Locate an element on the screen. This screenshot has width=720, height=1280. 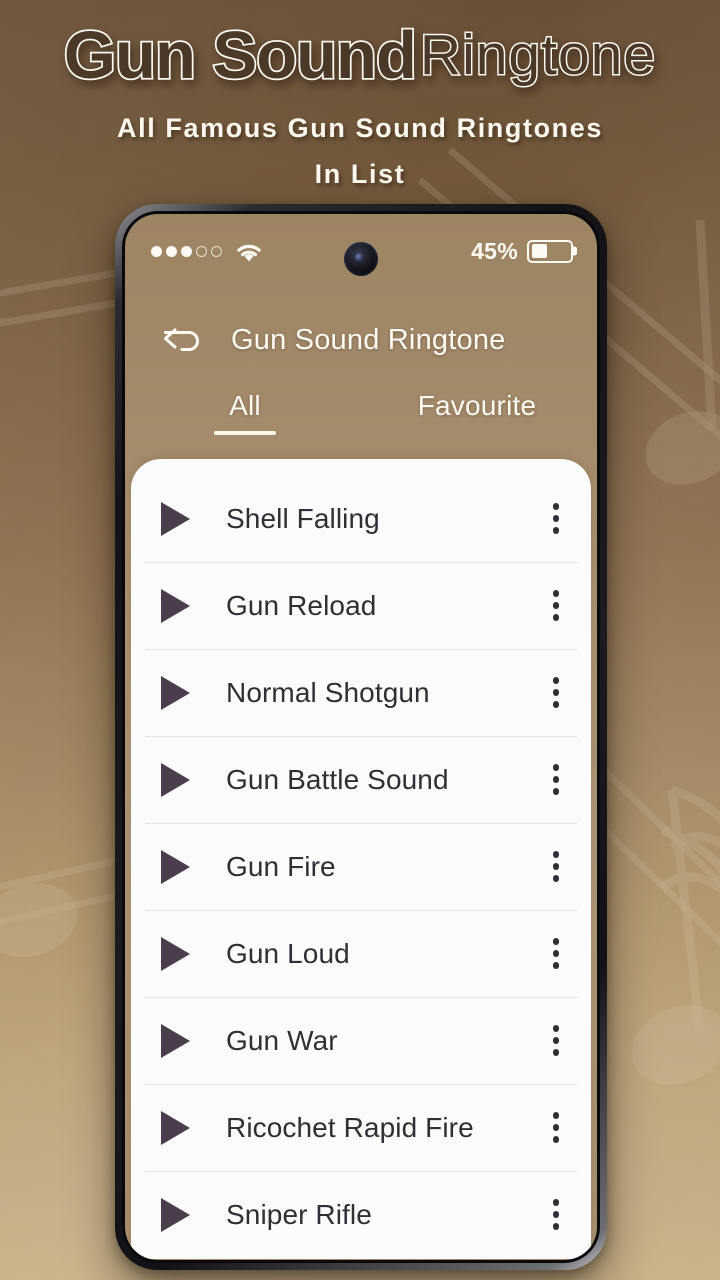
list-item: Normal Shotgun is located at coordinates (361, 692).